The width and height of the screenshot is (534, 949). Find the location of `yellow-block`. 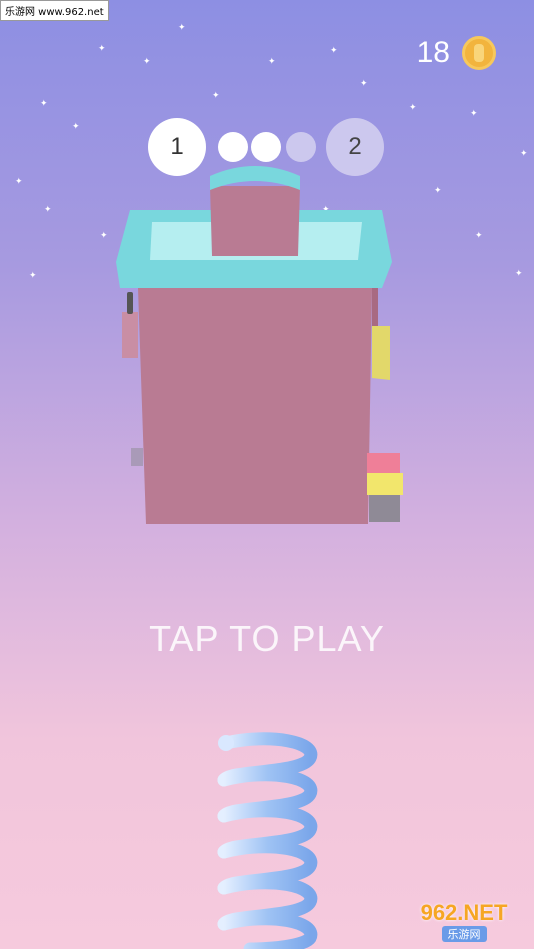

yellow-block is located at coordinates (385, 484).